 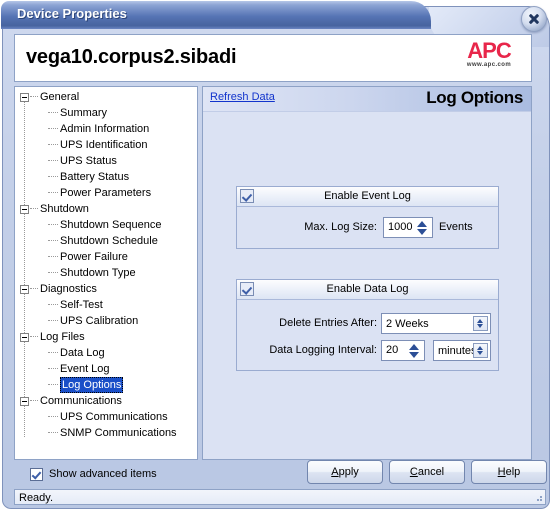 What do you see at coordinates (367, 99) in the screenshot?
I see `content-header: Refresh Data Log Options` at bounding box center [367, 99].